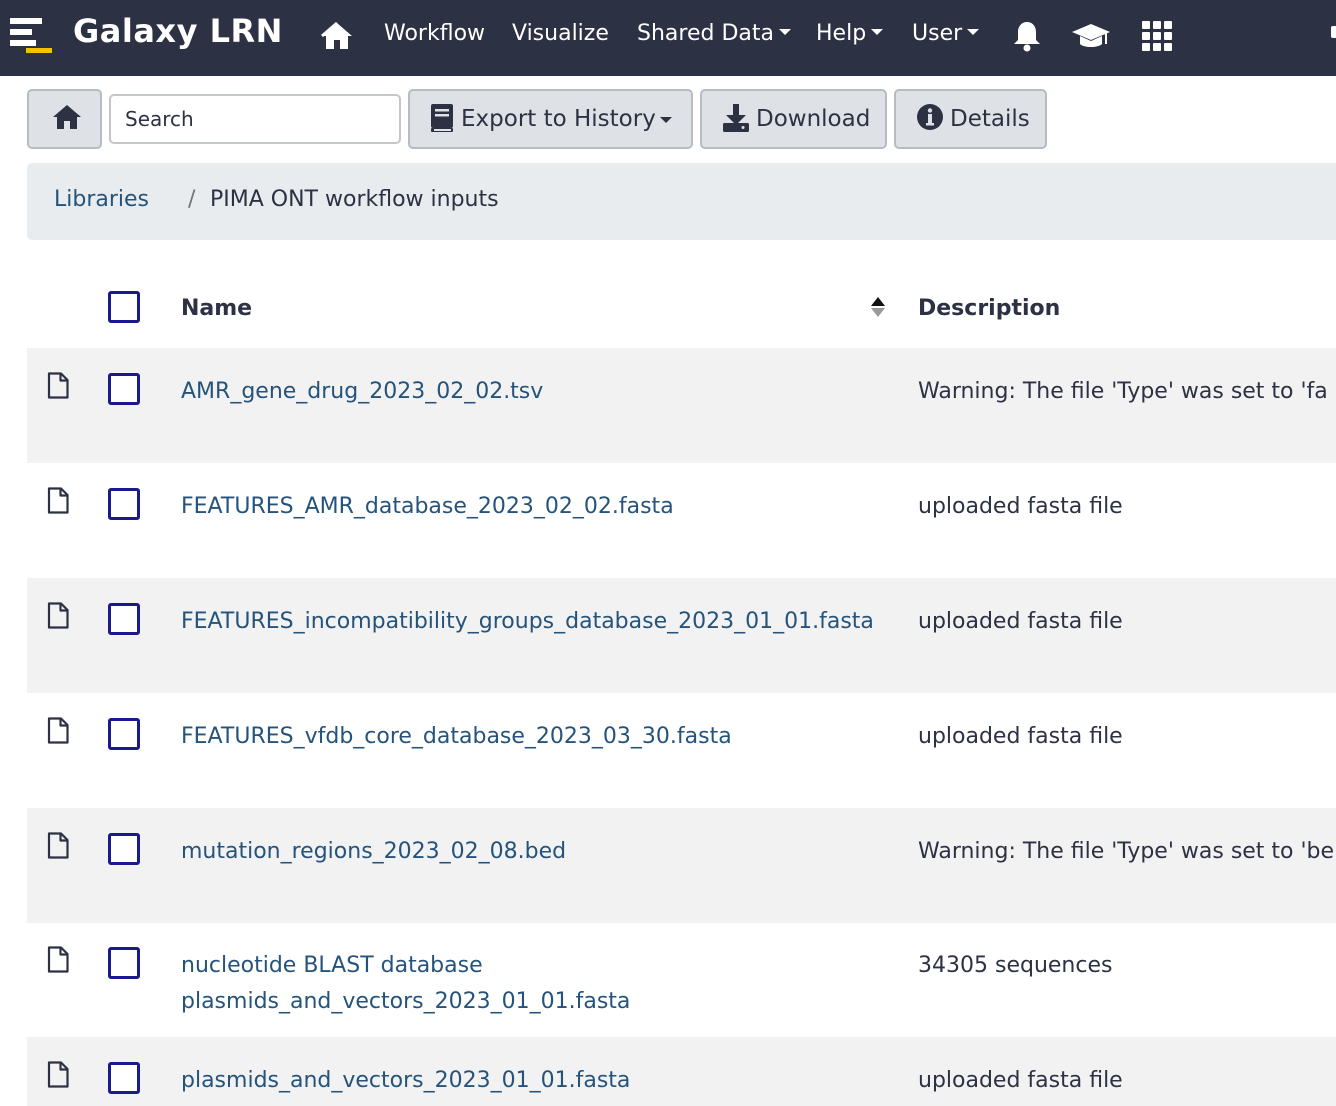 The image size is (1336, 1106). Describe the element at coordinates (681, 201) in the screenshot. I see `breadcrumb: Libraries / PIMA ONT workflow inputs` at that location.